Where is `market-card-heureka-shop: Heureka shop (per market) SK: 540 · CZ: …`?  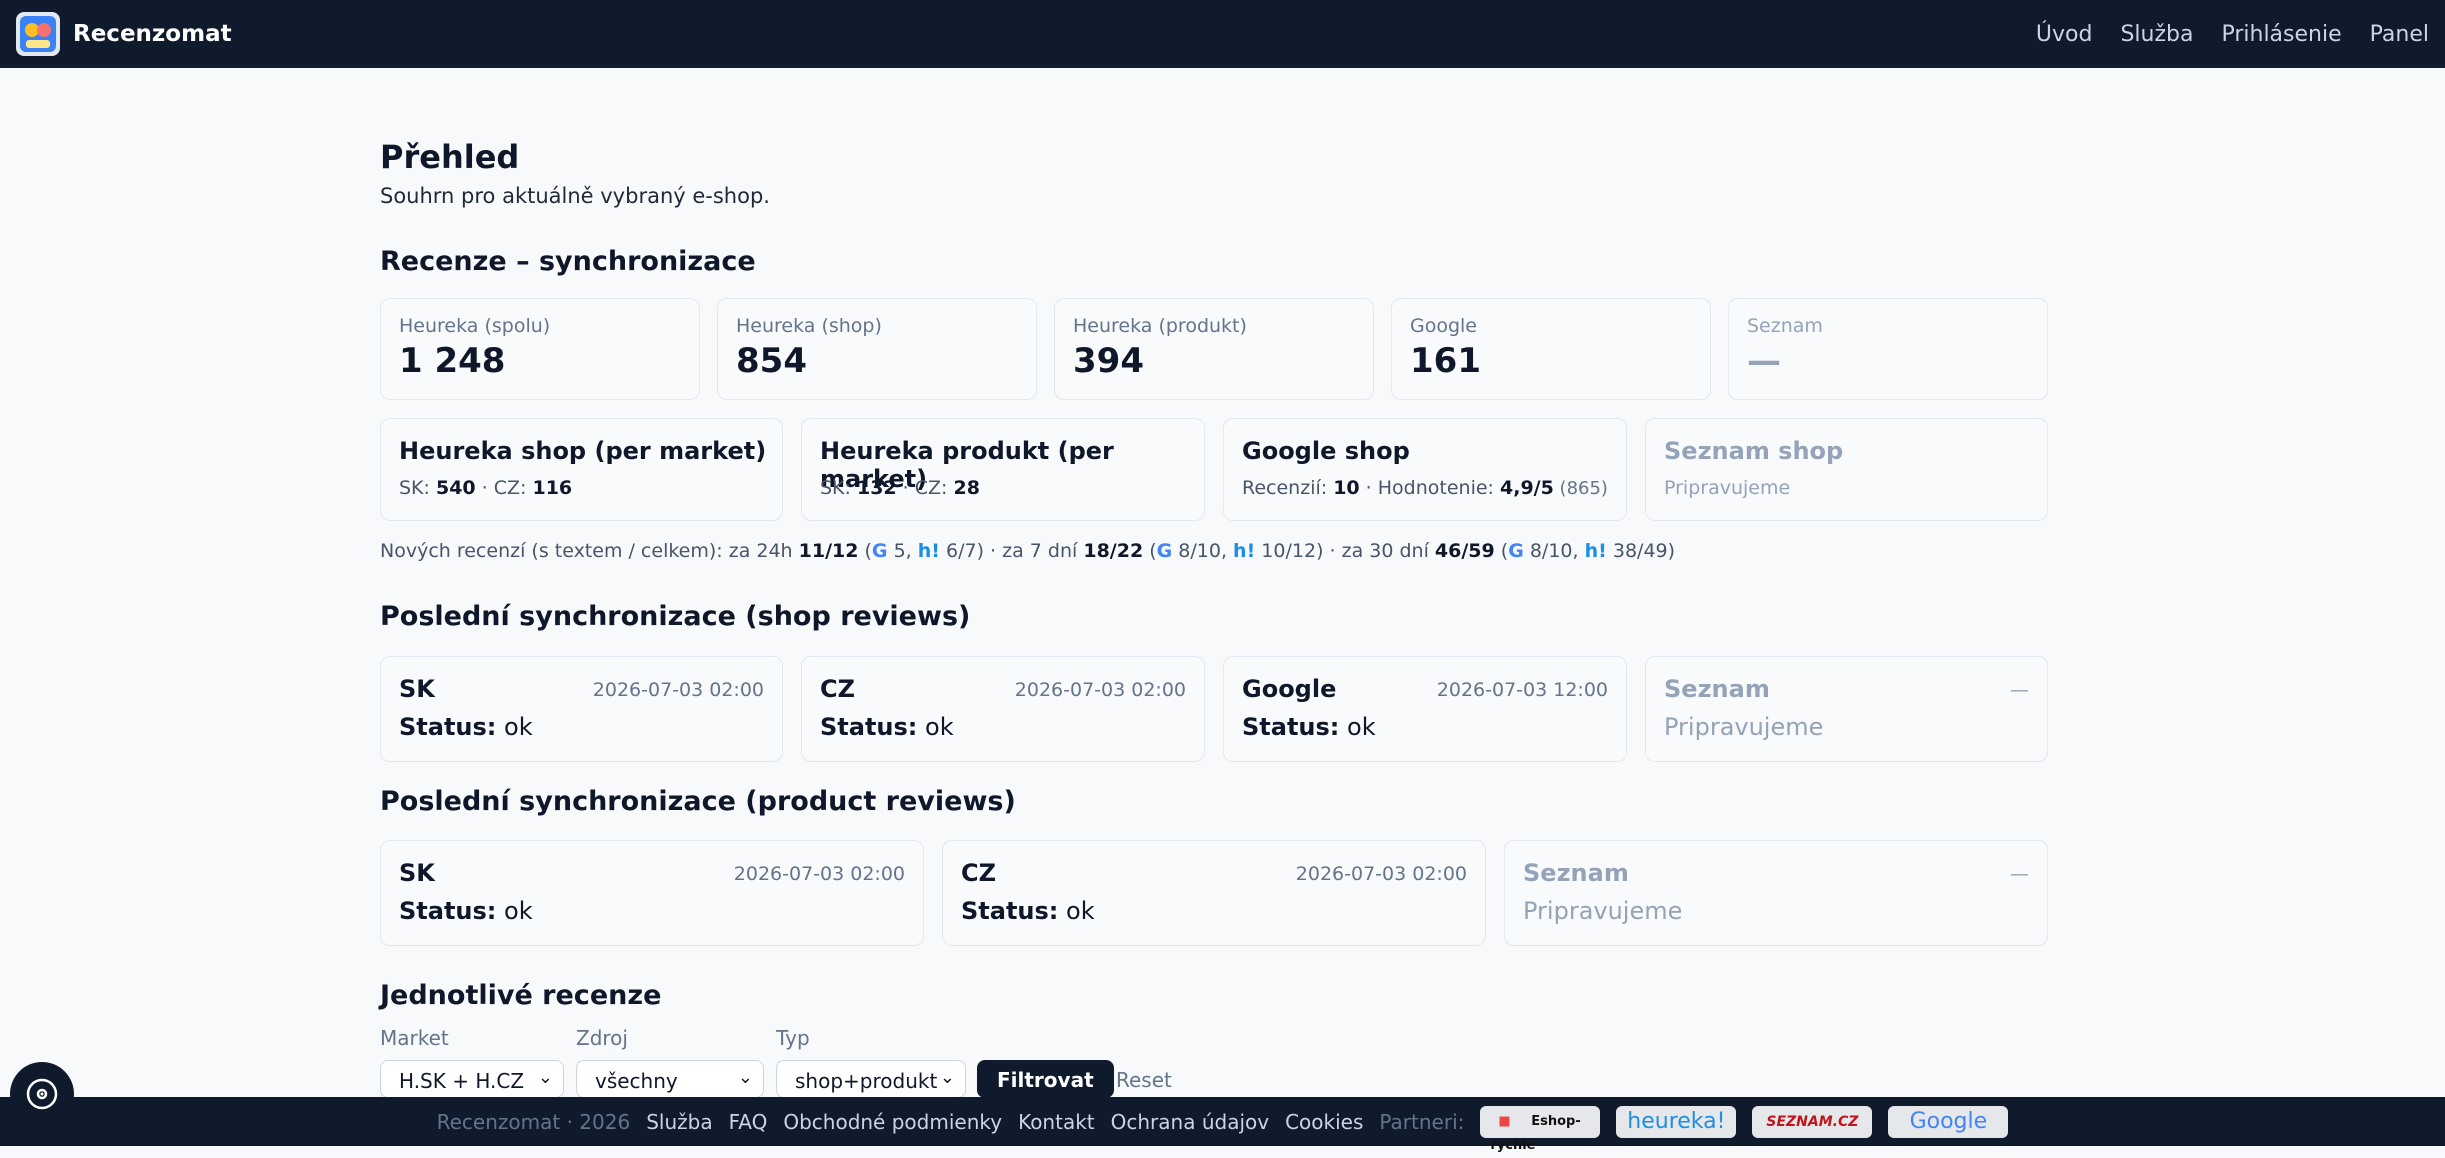 market-card-heureka-shop: Heureka shop (per market) SK: 540 · CZ: … is located at coordinates (581, 469).